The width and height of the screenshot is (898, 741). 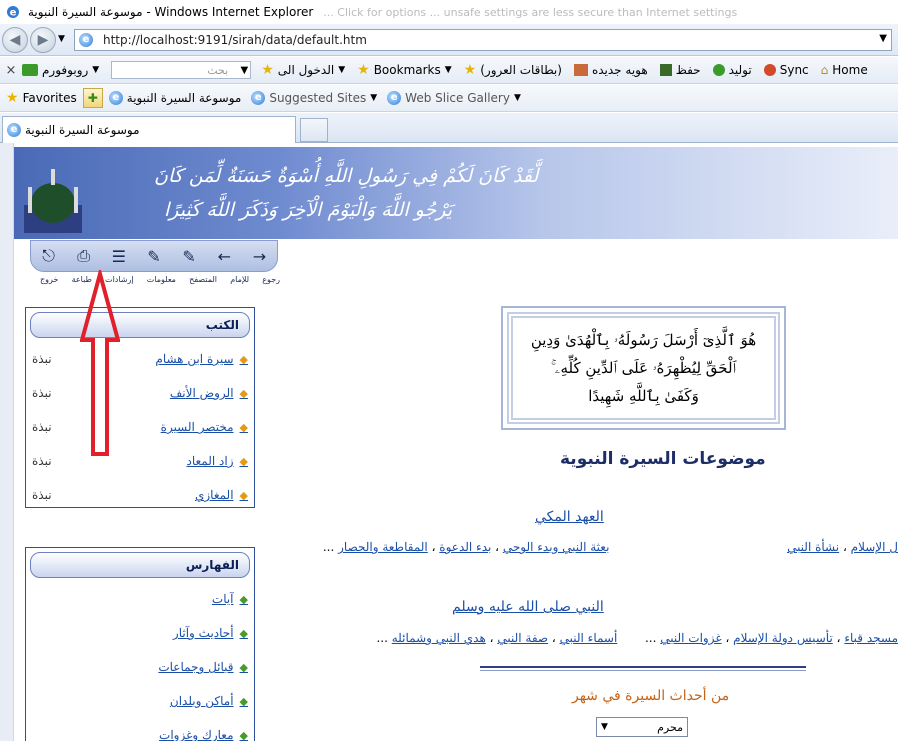 I want to click on topic-link: تأسيس دولة الإسلام, so click(x=783, y=638).